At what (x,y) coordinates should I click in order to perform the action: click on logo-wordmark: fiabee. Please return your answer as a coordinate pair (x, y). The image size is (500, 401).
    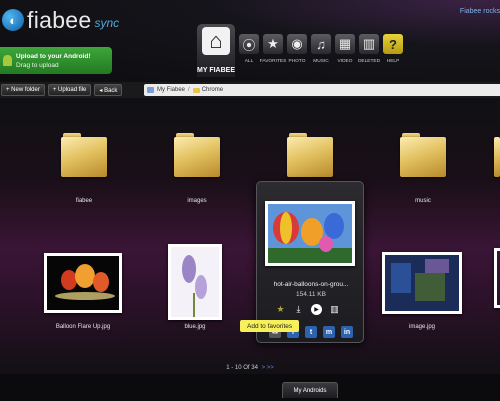
    Looking at the image, I should click on (59, 19).